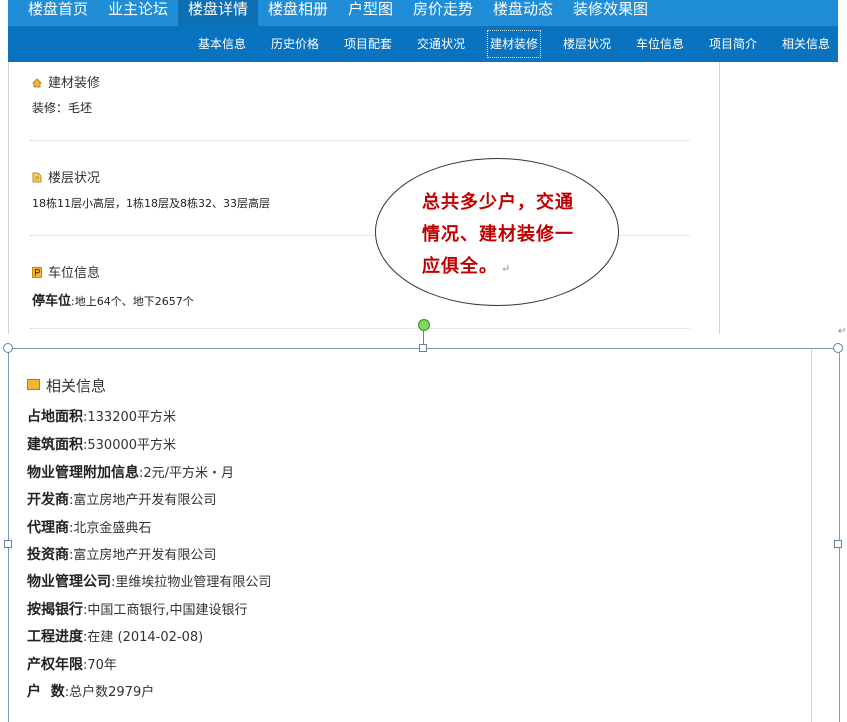 The width and height of the screenshot is (847, 722). I want to click on info-row: 建筑面积:530000平方米, so click(101, 444).